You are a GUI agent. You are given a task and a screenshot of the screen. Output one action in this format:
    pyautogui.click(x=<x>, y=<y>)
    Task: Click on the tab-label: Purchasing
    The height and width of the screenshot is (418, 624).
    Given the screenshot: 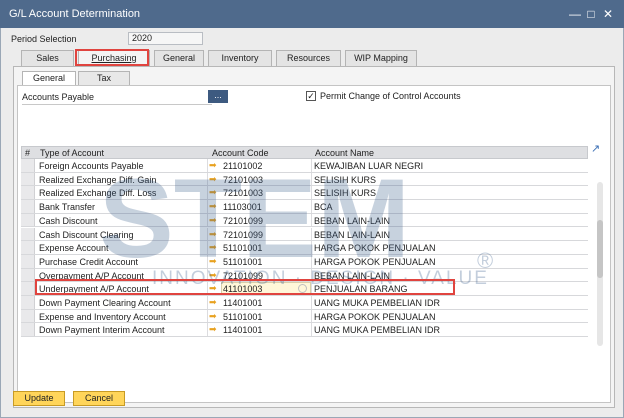 What is the action you would take?
    pyautogui.click(x=114, y=58)
    